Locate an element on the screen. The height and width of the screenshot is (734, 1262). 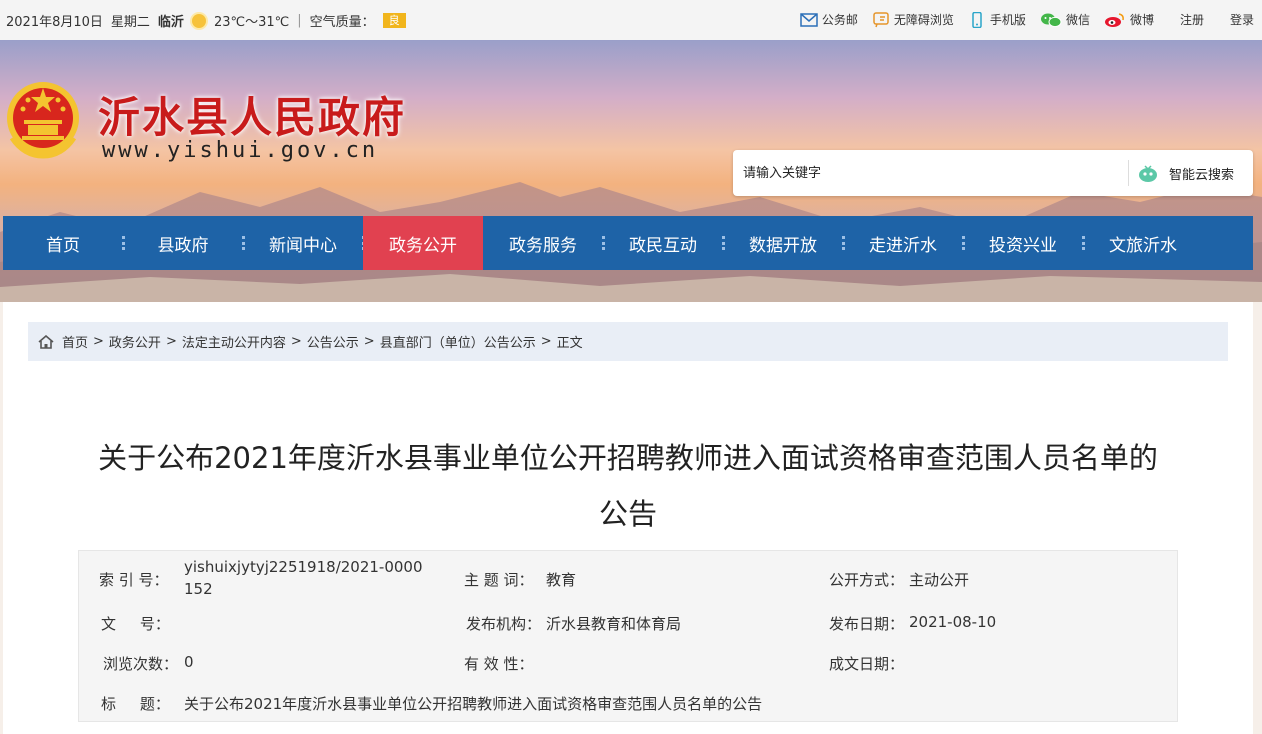
wechat-icon is located at coordinates (1051, 20).